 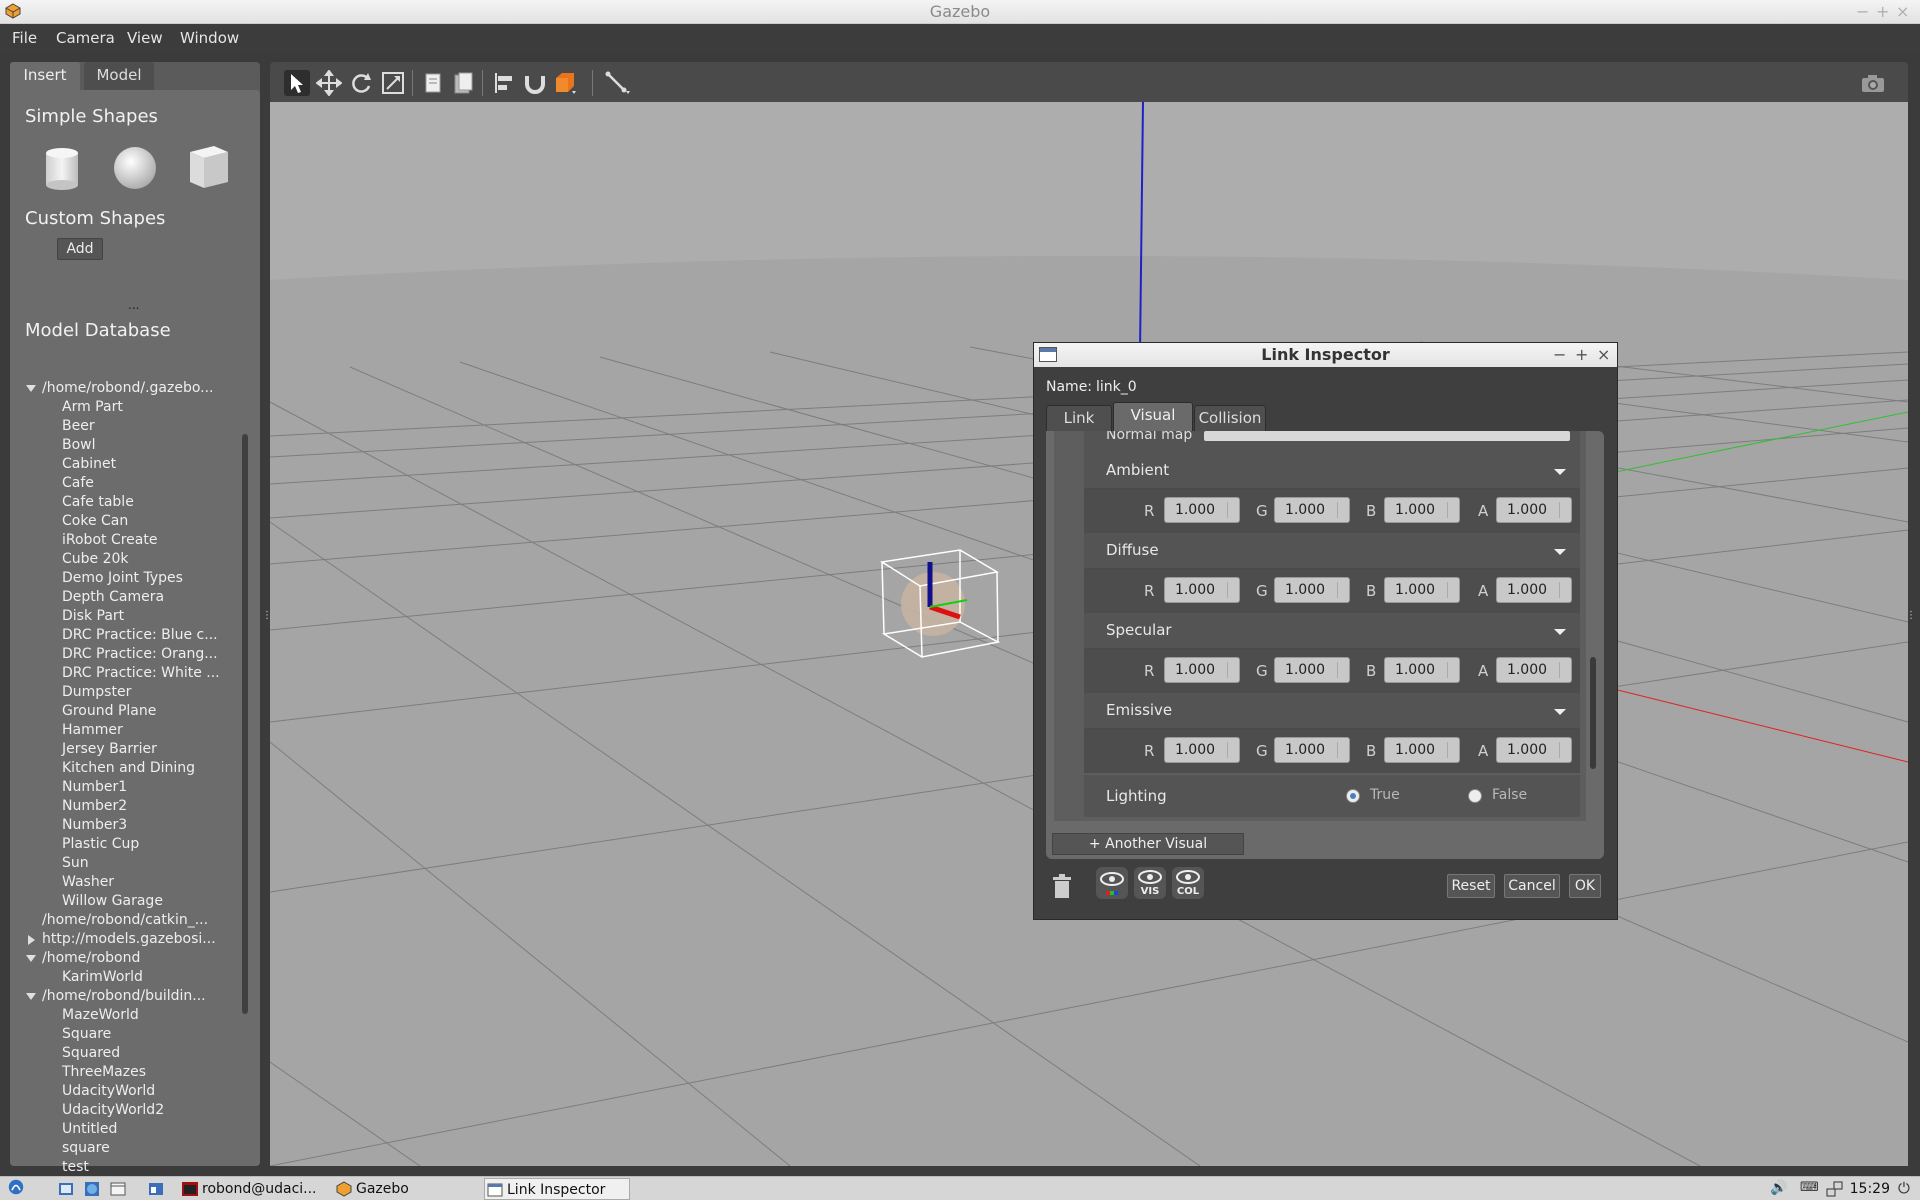 What do you see at coordinates (92, 1189) in the screenshot?
I see `browser-icon` at bounding box center [92, 1189].